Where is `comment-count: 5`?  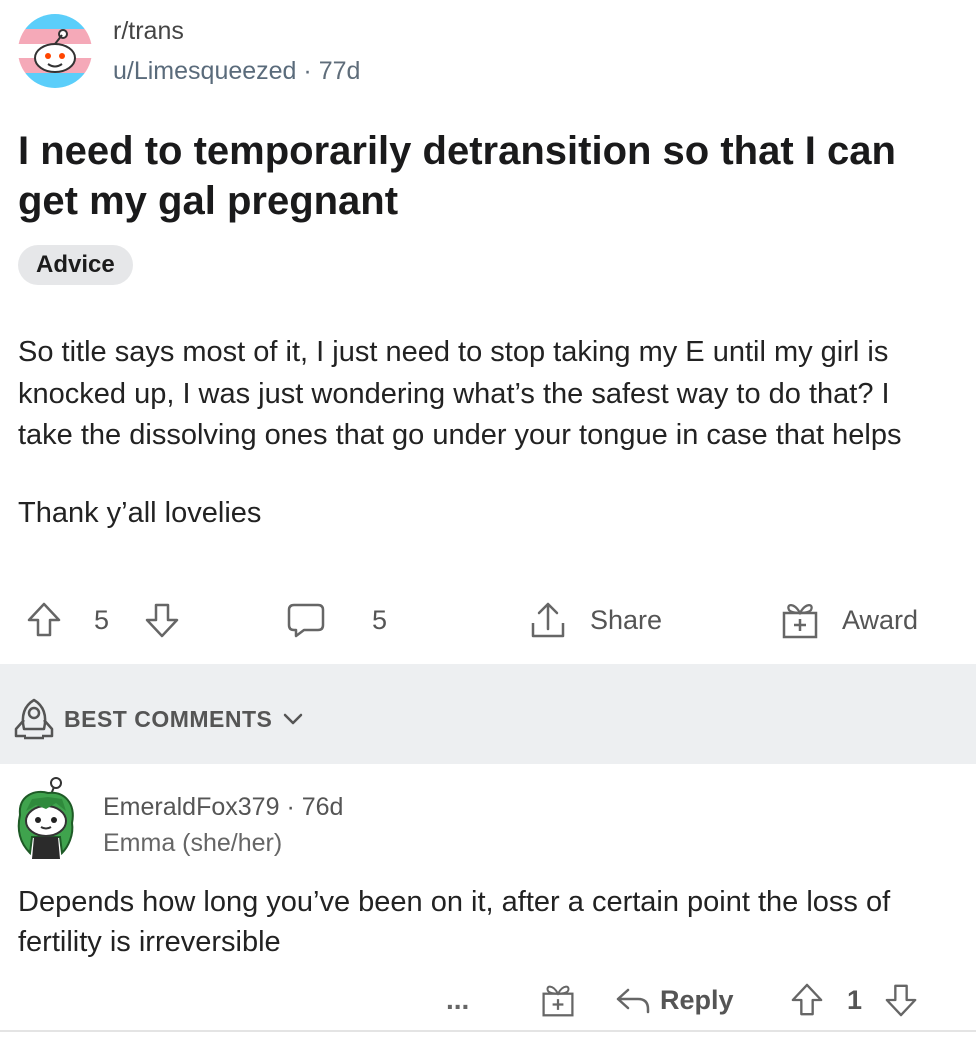
comment-count: 5 is located at coordinates (380, 619).